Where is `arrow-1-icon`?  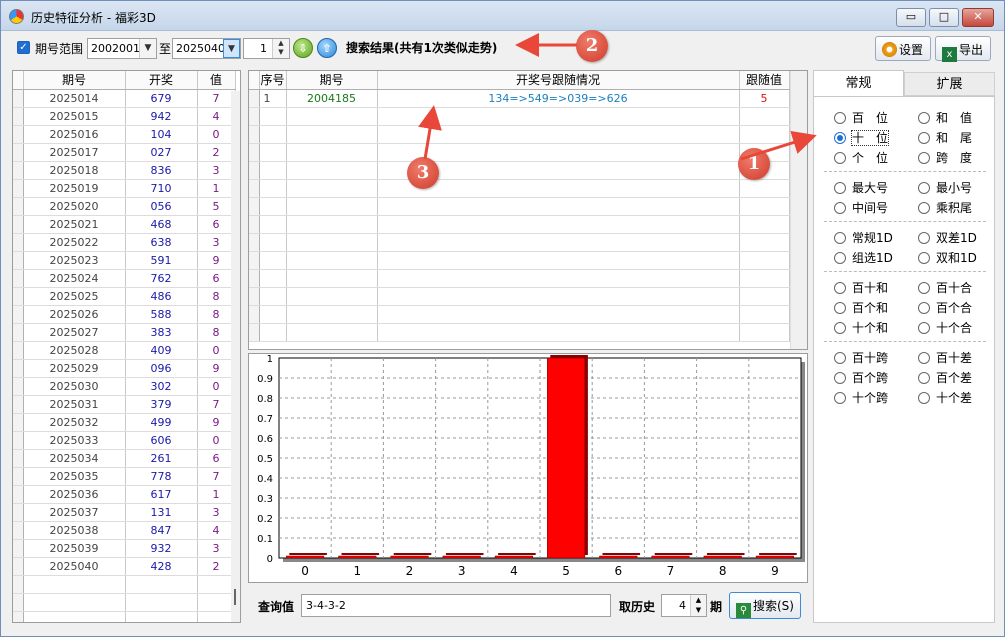 arrow-1-icon is located at coordinates (778, 145).